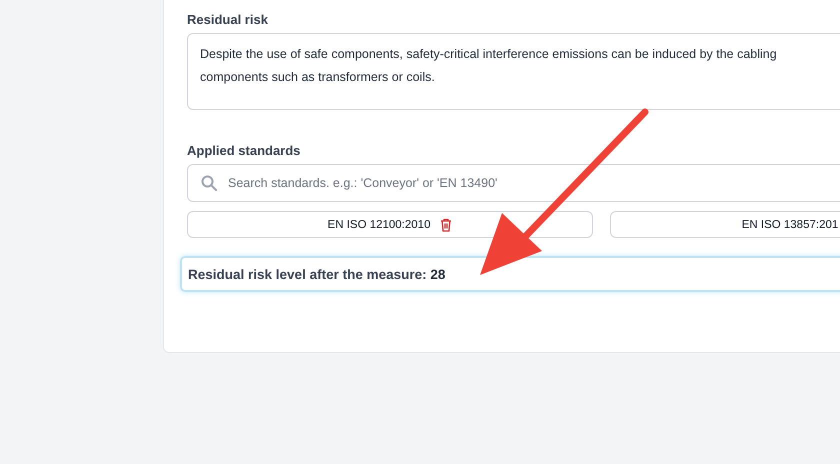 The width and height of the screenshot is (840, 464). What do you see at coordinates (390, 224) in the screenshot?
I see `standard-chip: EN ISO 12100:2010` at bounding box center [390, 224].